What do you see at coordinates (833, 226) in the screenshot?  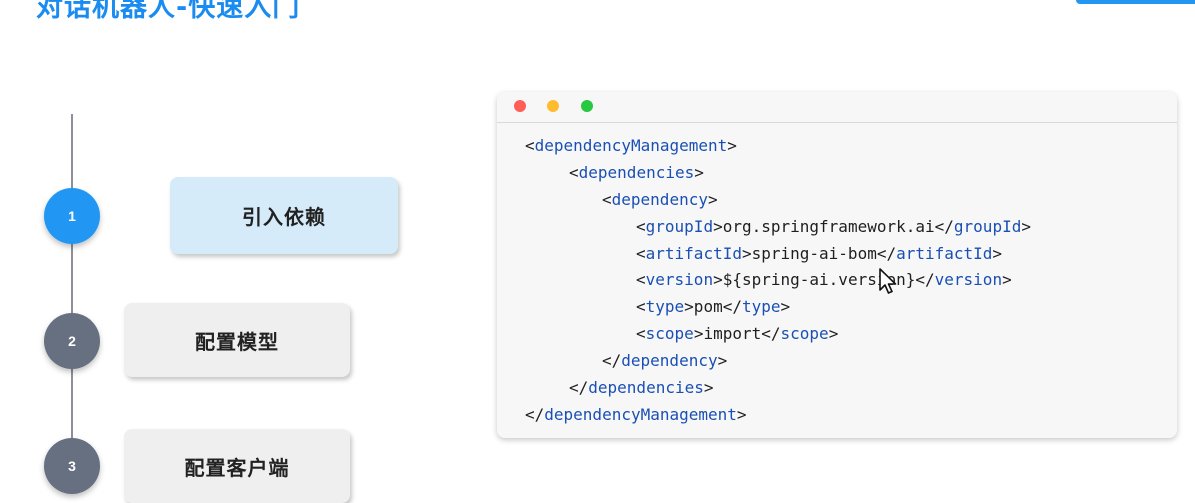 I see `code-text: >org.springframework.ai</` at bounding box center [833, 226].